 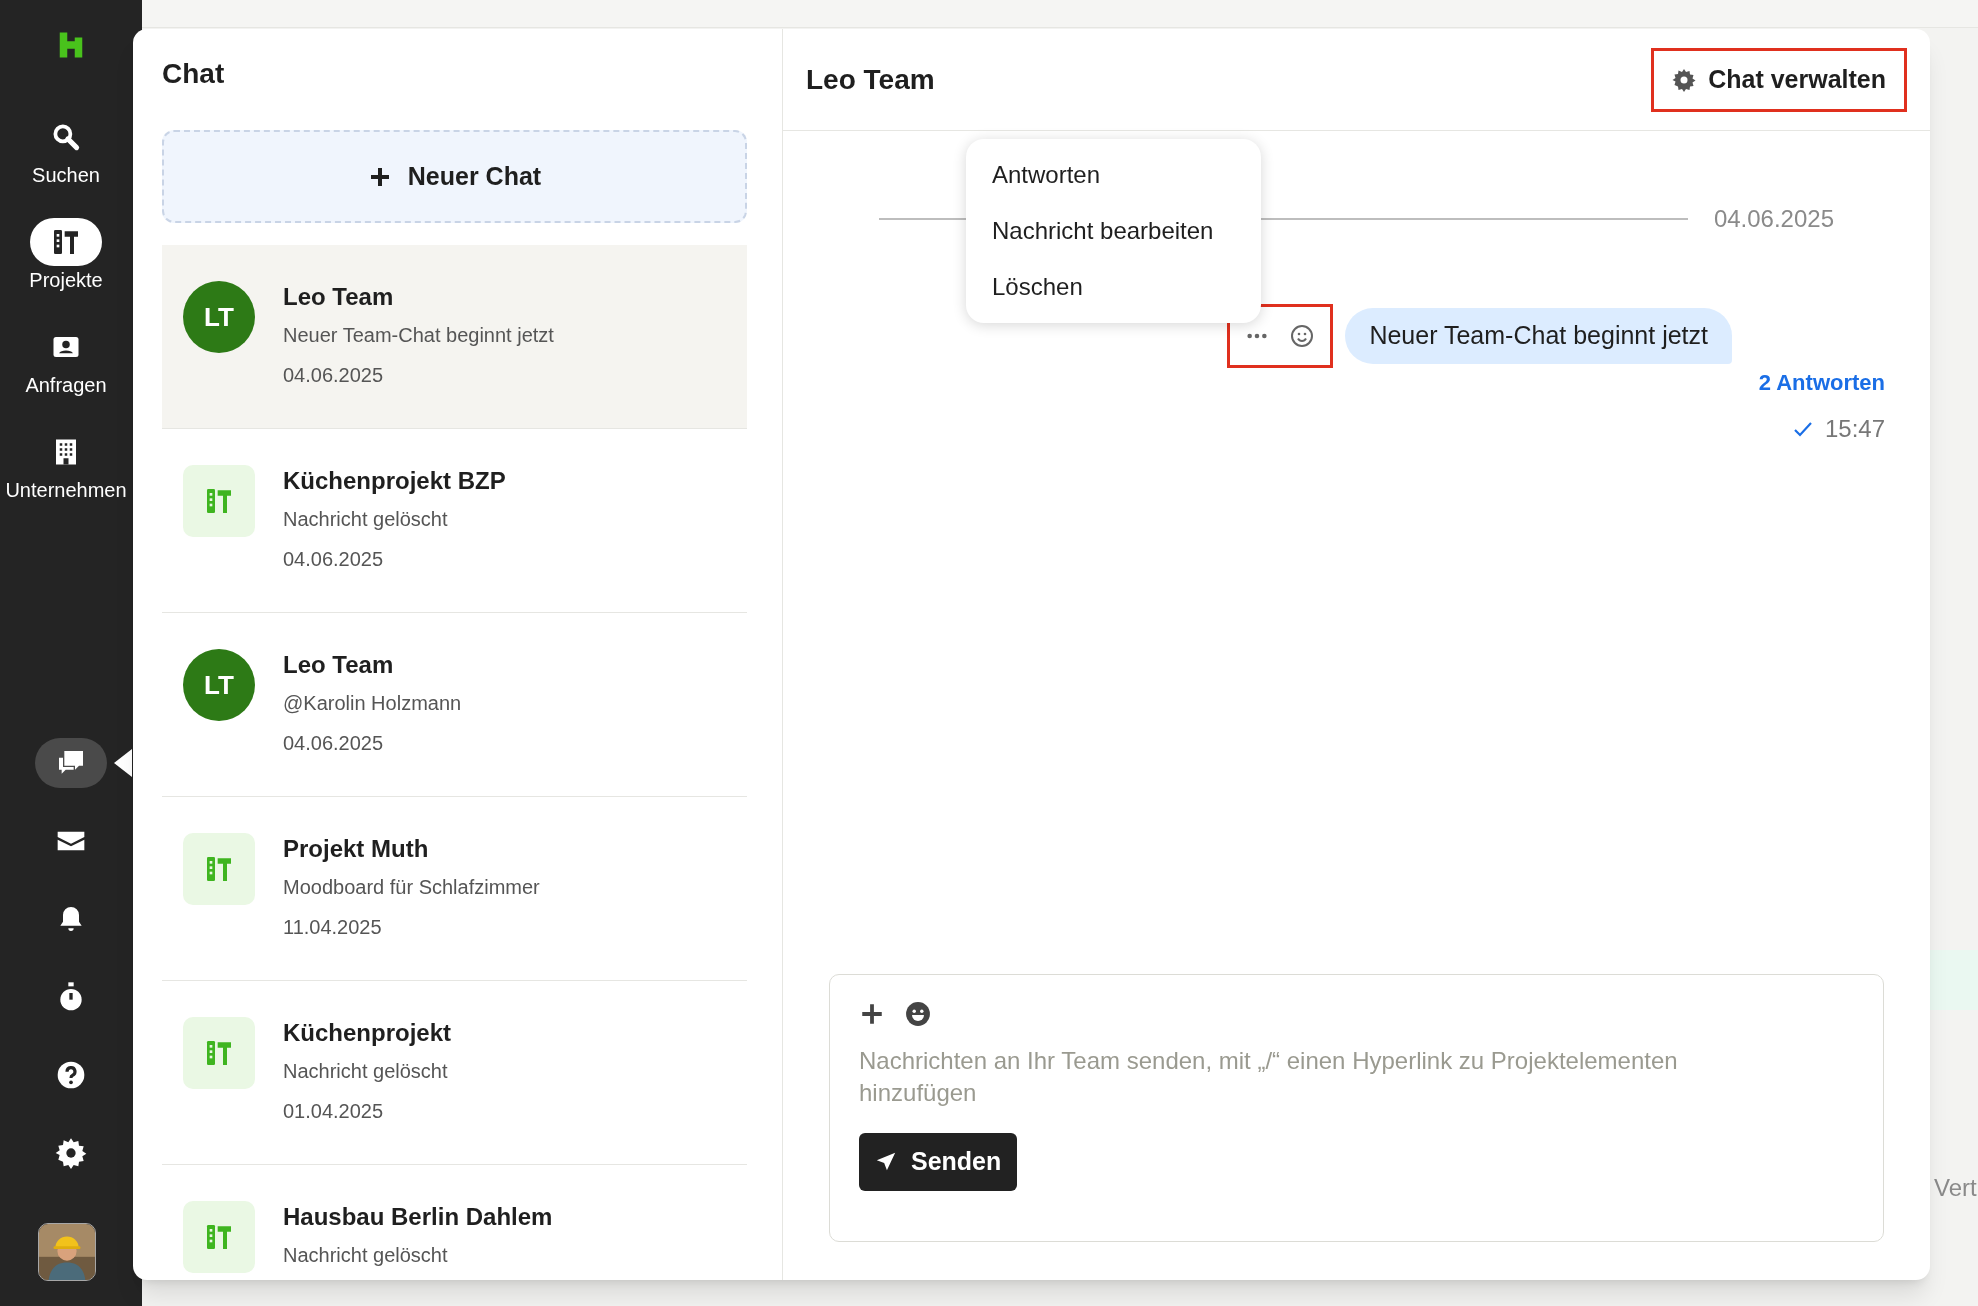 What do you see at coordinates (1779, 79) in the screenshot?
I see `manage-chat-button: Chat verwalten` at bounding box center [1779, 79].